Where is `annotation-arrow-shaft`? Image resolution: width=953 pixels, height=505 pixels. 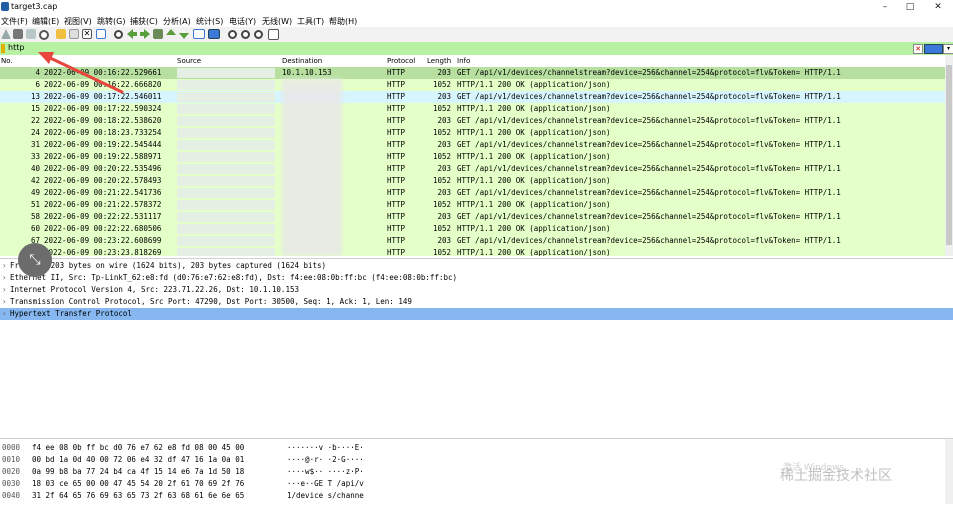
annotation-arrow-shaft is located at coordinates (84, 74).